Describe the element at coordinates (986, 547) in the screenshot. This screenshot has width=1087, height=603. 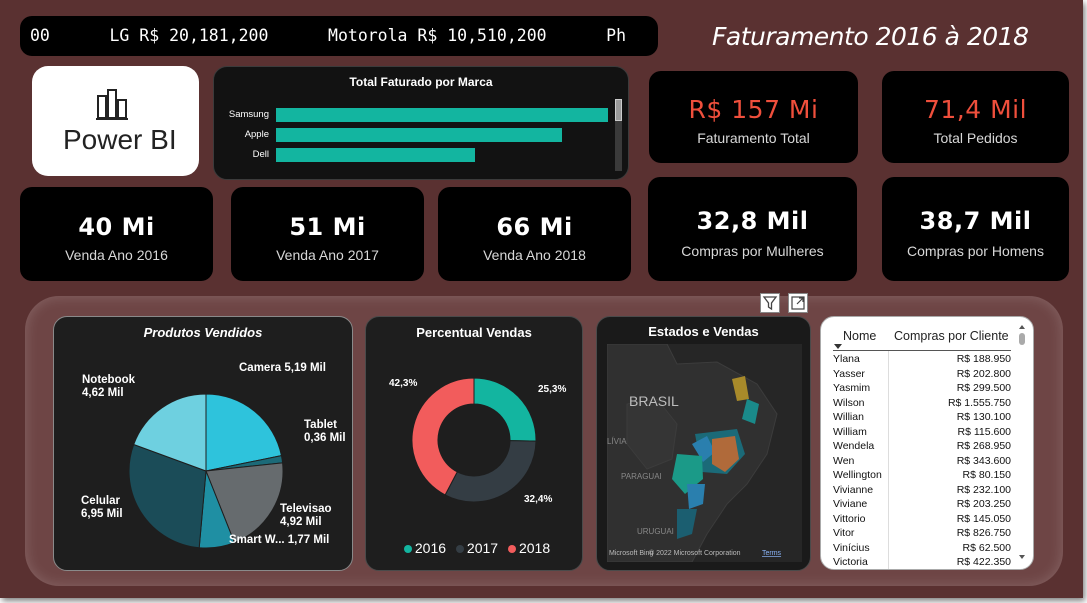
I see `cell-compras: R$ 62.500` at that location.